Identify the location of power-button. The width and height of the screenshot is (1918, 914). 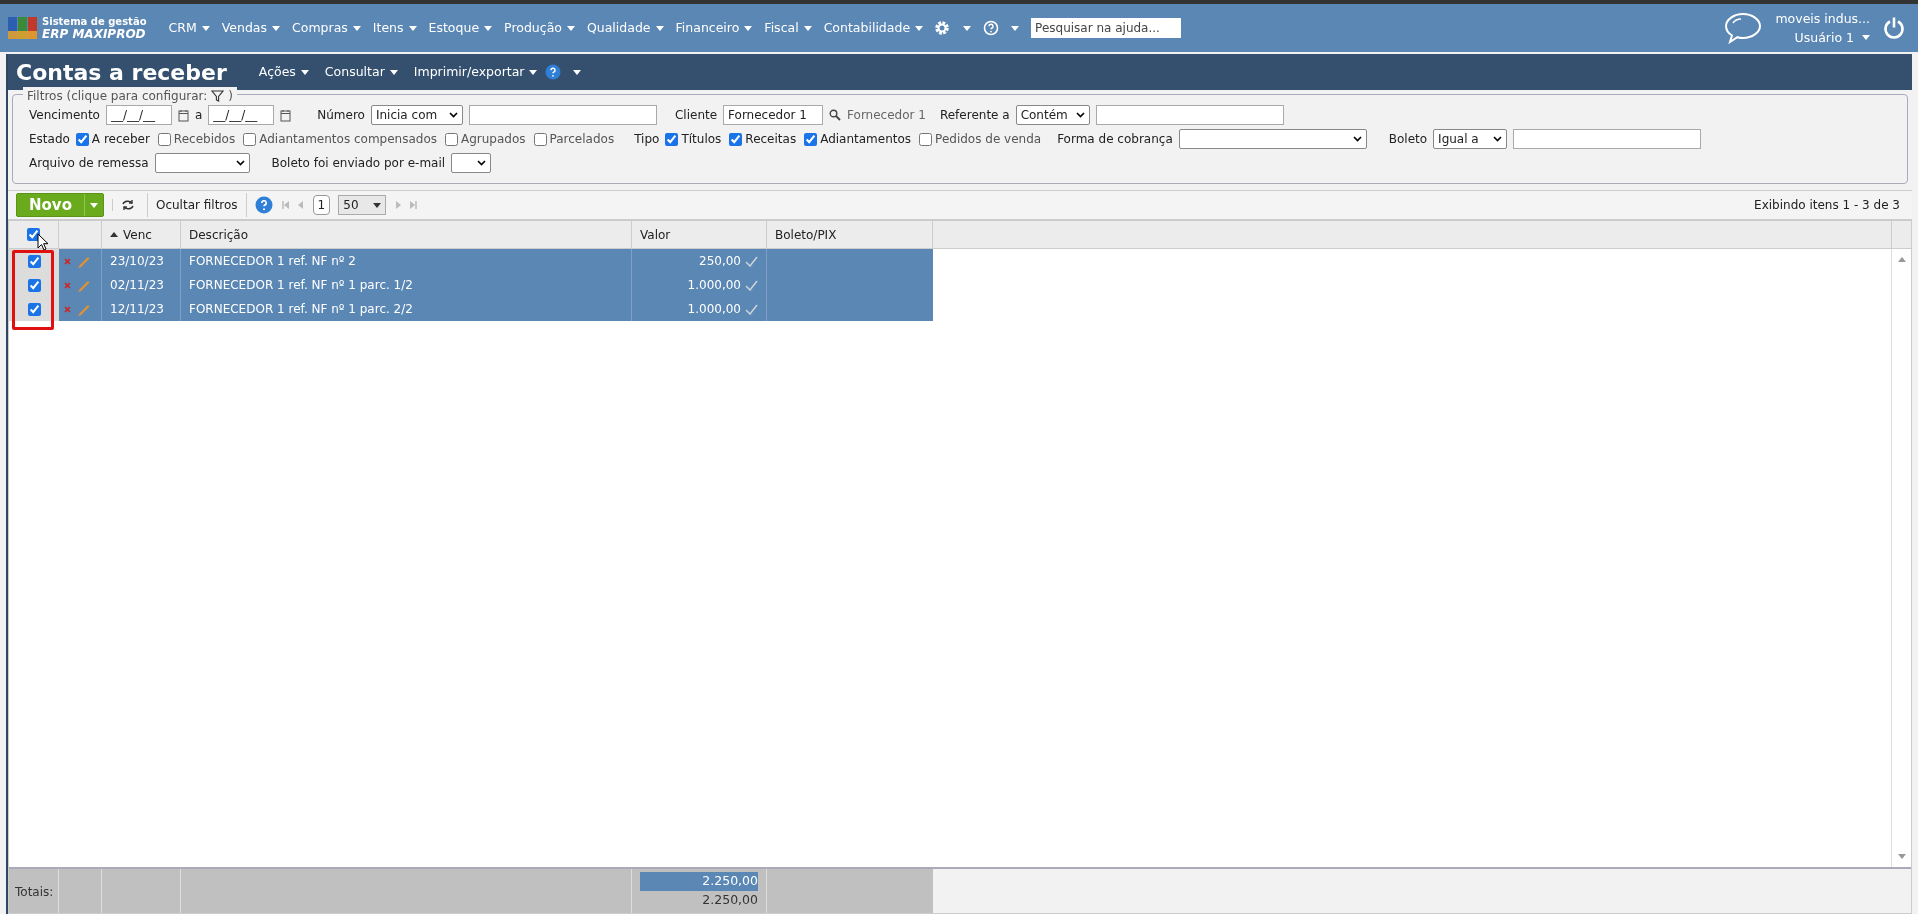
(1894, 28).